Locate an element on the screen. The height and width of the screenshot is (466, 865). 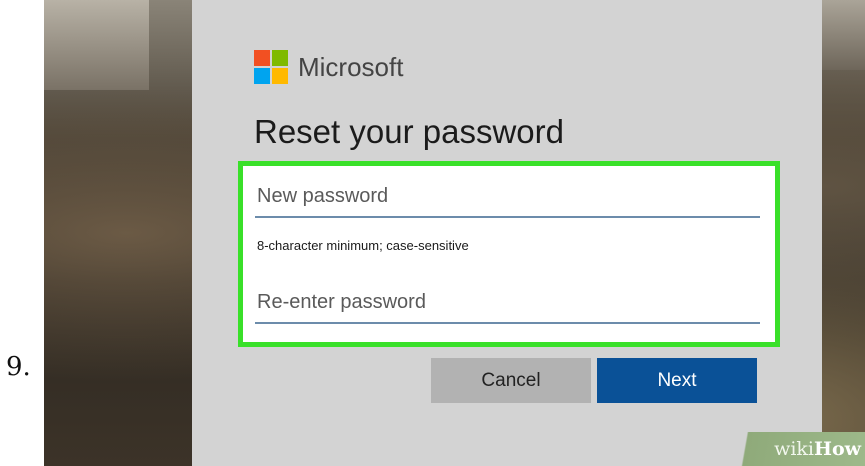
microsoft-logo: Microsoft is located at coordinates (328, 67).